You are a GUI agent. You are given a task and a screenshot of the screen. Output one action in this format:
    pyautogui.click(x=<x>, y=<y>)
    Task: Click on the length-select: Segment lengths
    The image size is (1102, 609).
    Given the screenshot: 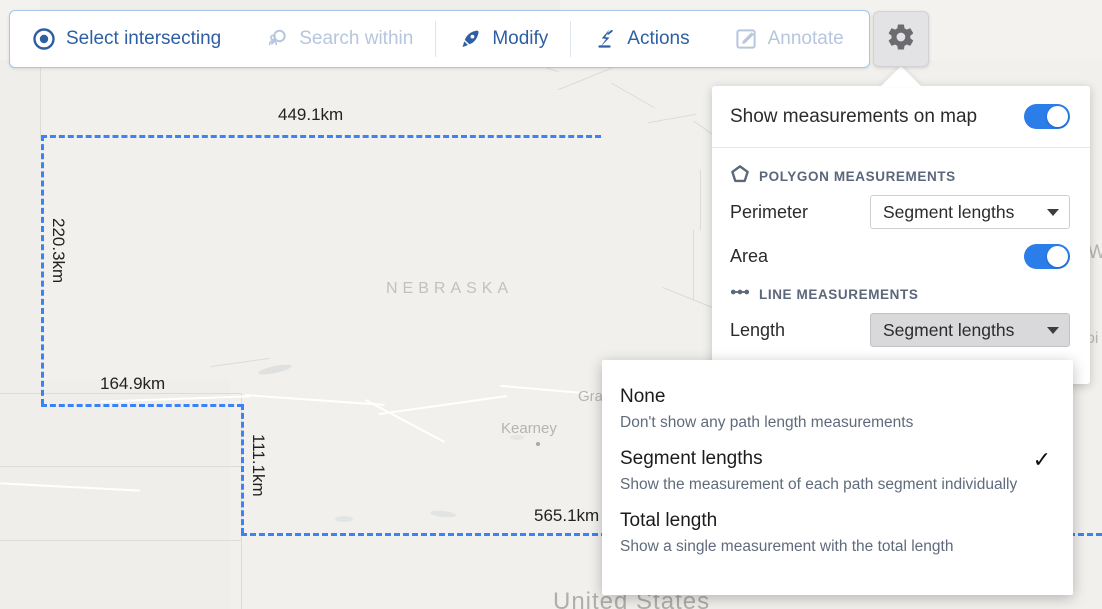 What is the action you would take?
    pyautogui.click(x=970, y=330)
    